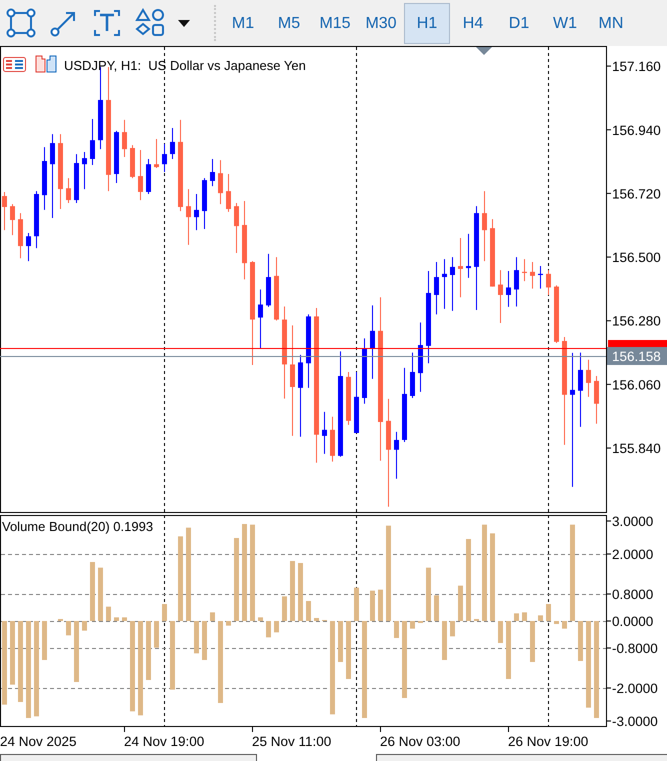 This screenshot has height=761, width=667. I want to click on time-label: 26 Nov 19:00, so click(548, 741).